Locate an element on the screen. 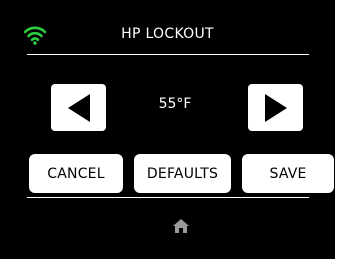 The height and width of the screenshot is (259, 341). save-button: SAVE is located at coordinates (288, 173).